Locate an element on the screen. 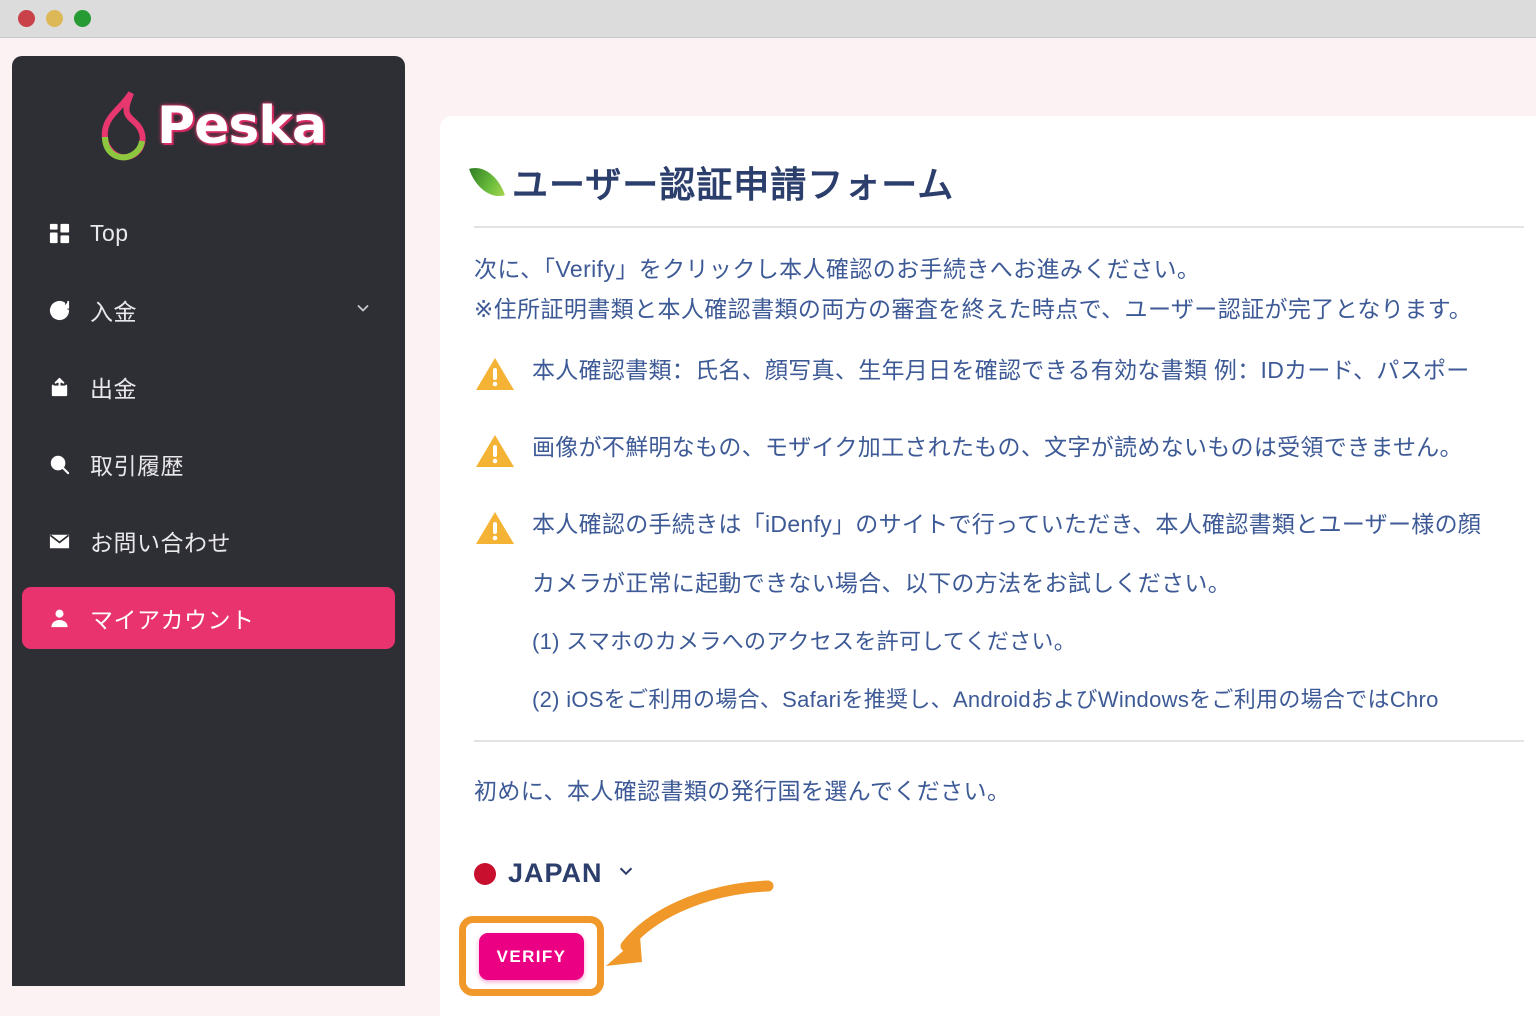  logo-text: Peska is located at coordinates (241, 126).